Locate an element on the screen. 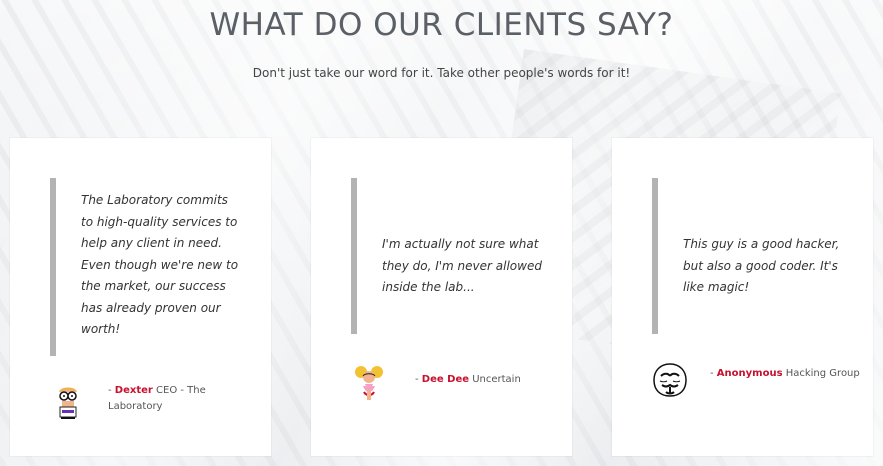 The height and width of the screenshot is (466, 883). dee-dee-avatar-icon is located at coordinates (369, 382).